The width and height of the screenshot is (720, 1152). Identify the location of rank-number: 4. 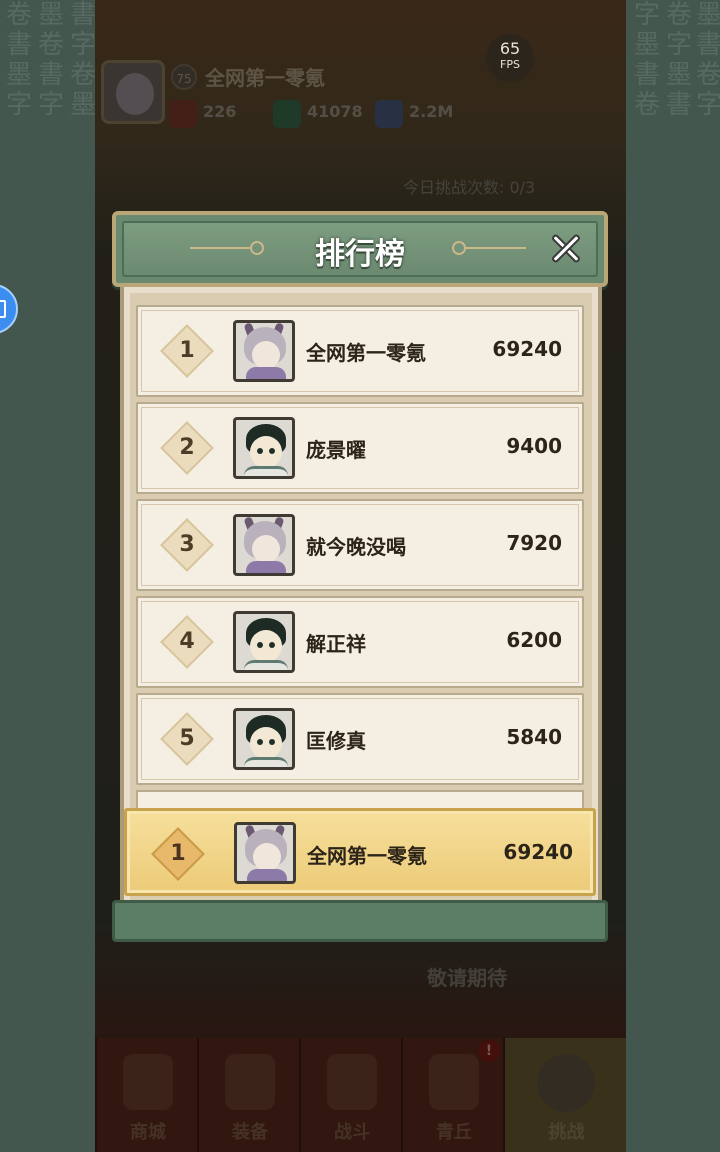
(187, 641).